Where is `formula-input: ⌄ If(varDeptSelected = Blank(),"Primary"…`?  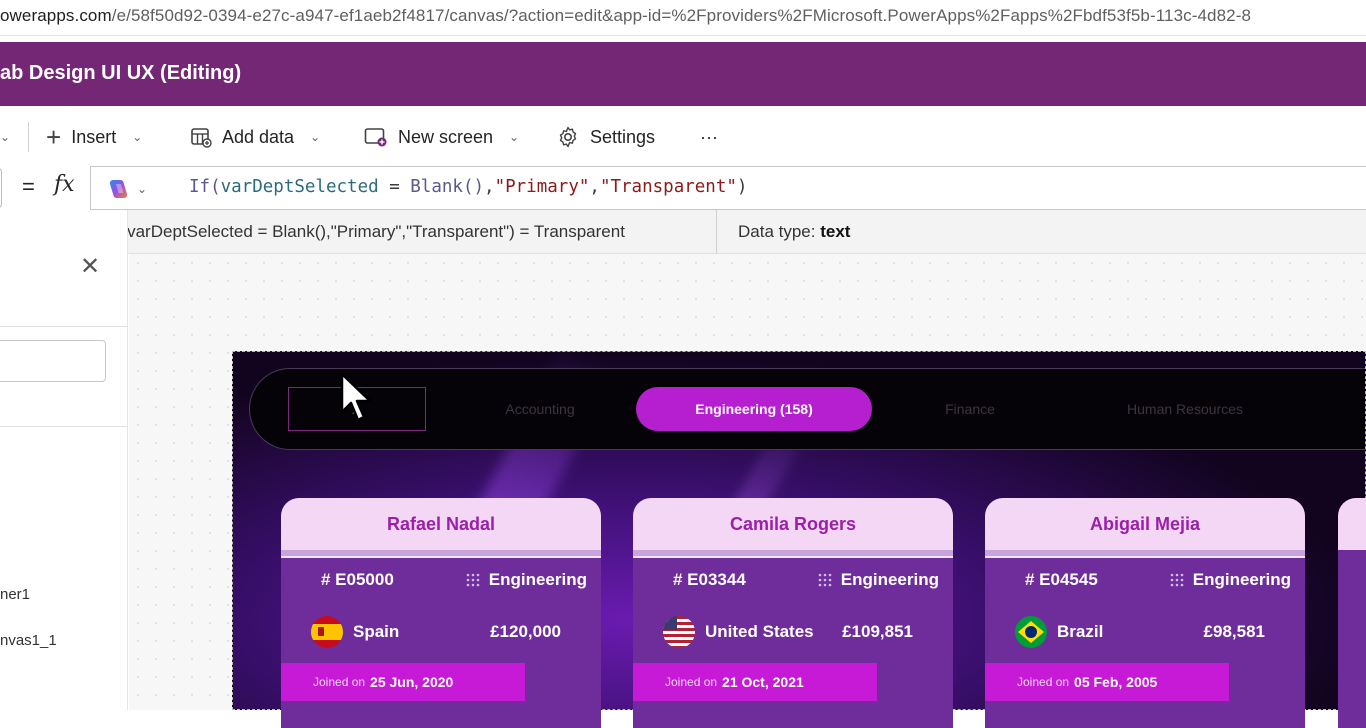 formula-input: ⌄ If(varDeptSelected = Blank(),"Primary"… is located at coordinates (728, 188).